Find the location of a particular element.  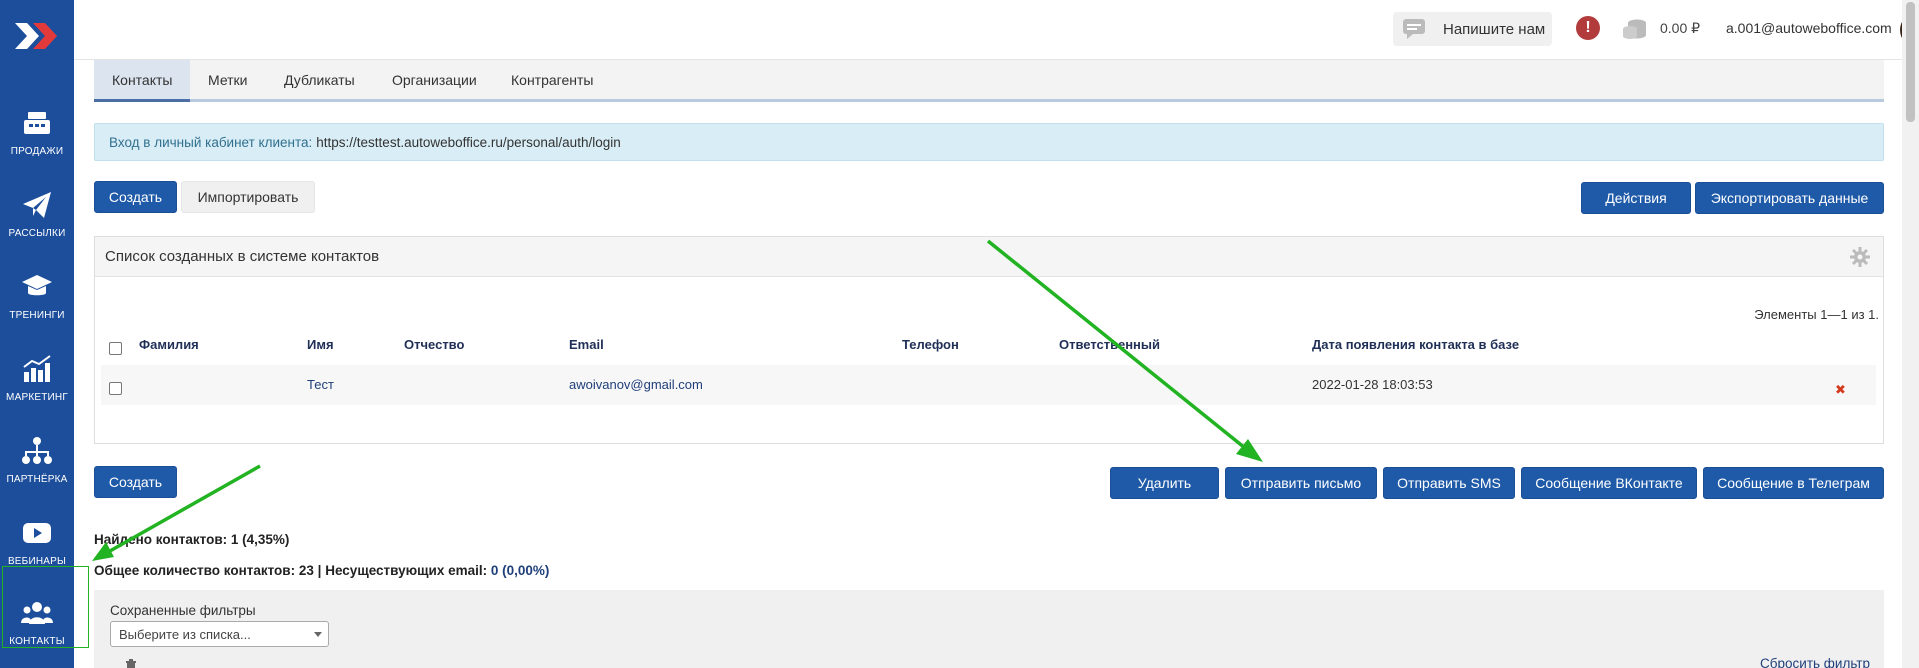

logo-chevrons-icon is located at coordinates (36, 36).